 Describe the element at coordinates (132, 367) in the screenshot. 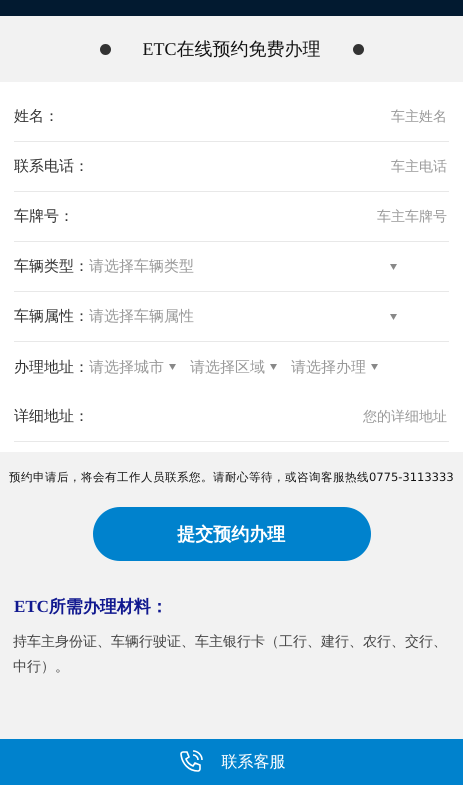

I see `dropdown: 请选择城市` at that location.